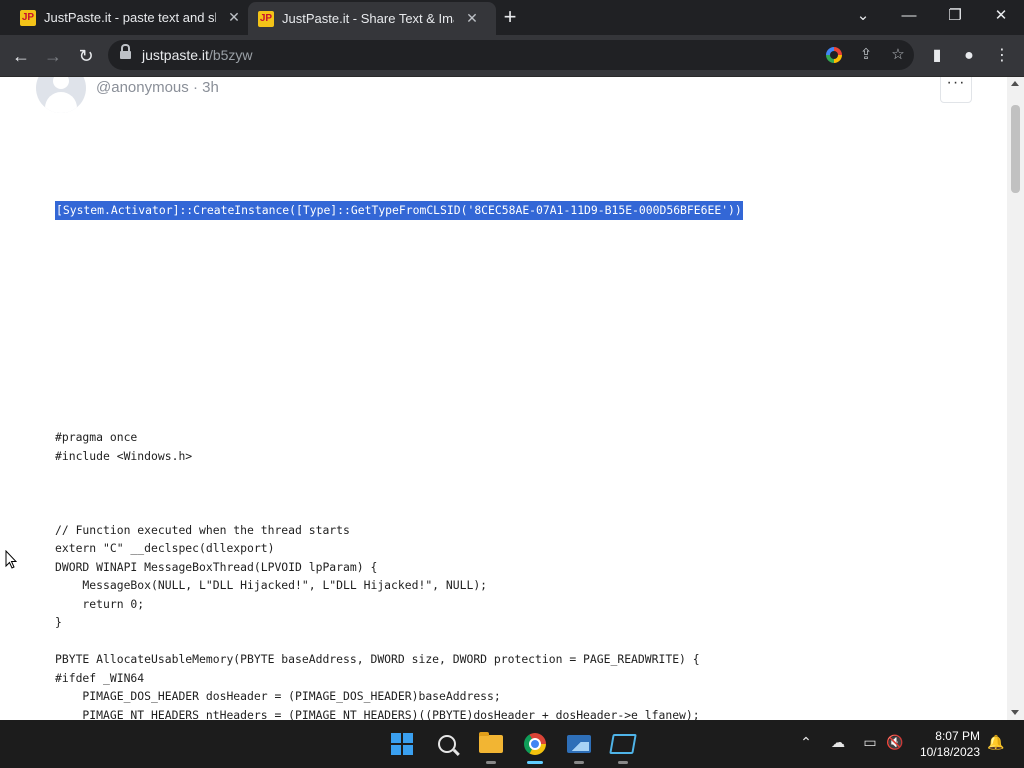  Describe the element at coordinates (937, 56) in the screenshot. I see `side-panel-icon: ▮` at that location.